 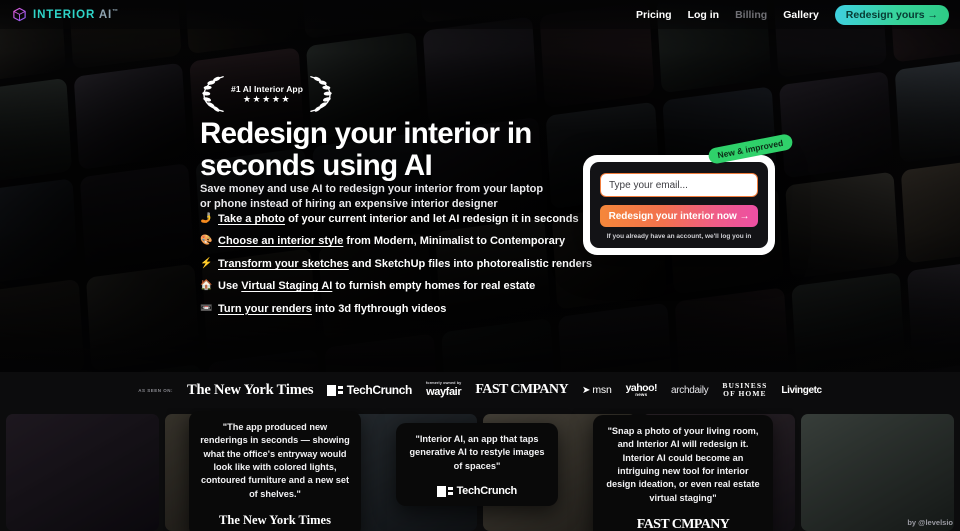 I want to click on press-logo-livingetc: Livingetc, so click(x=801, y=390).